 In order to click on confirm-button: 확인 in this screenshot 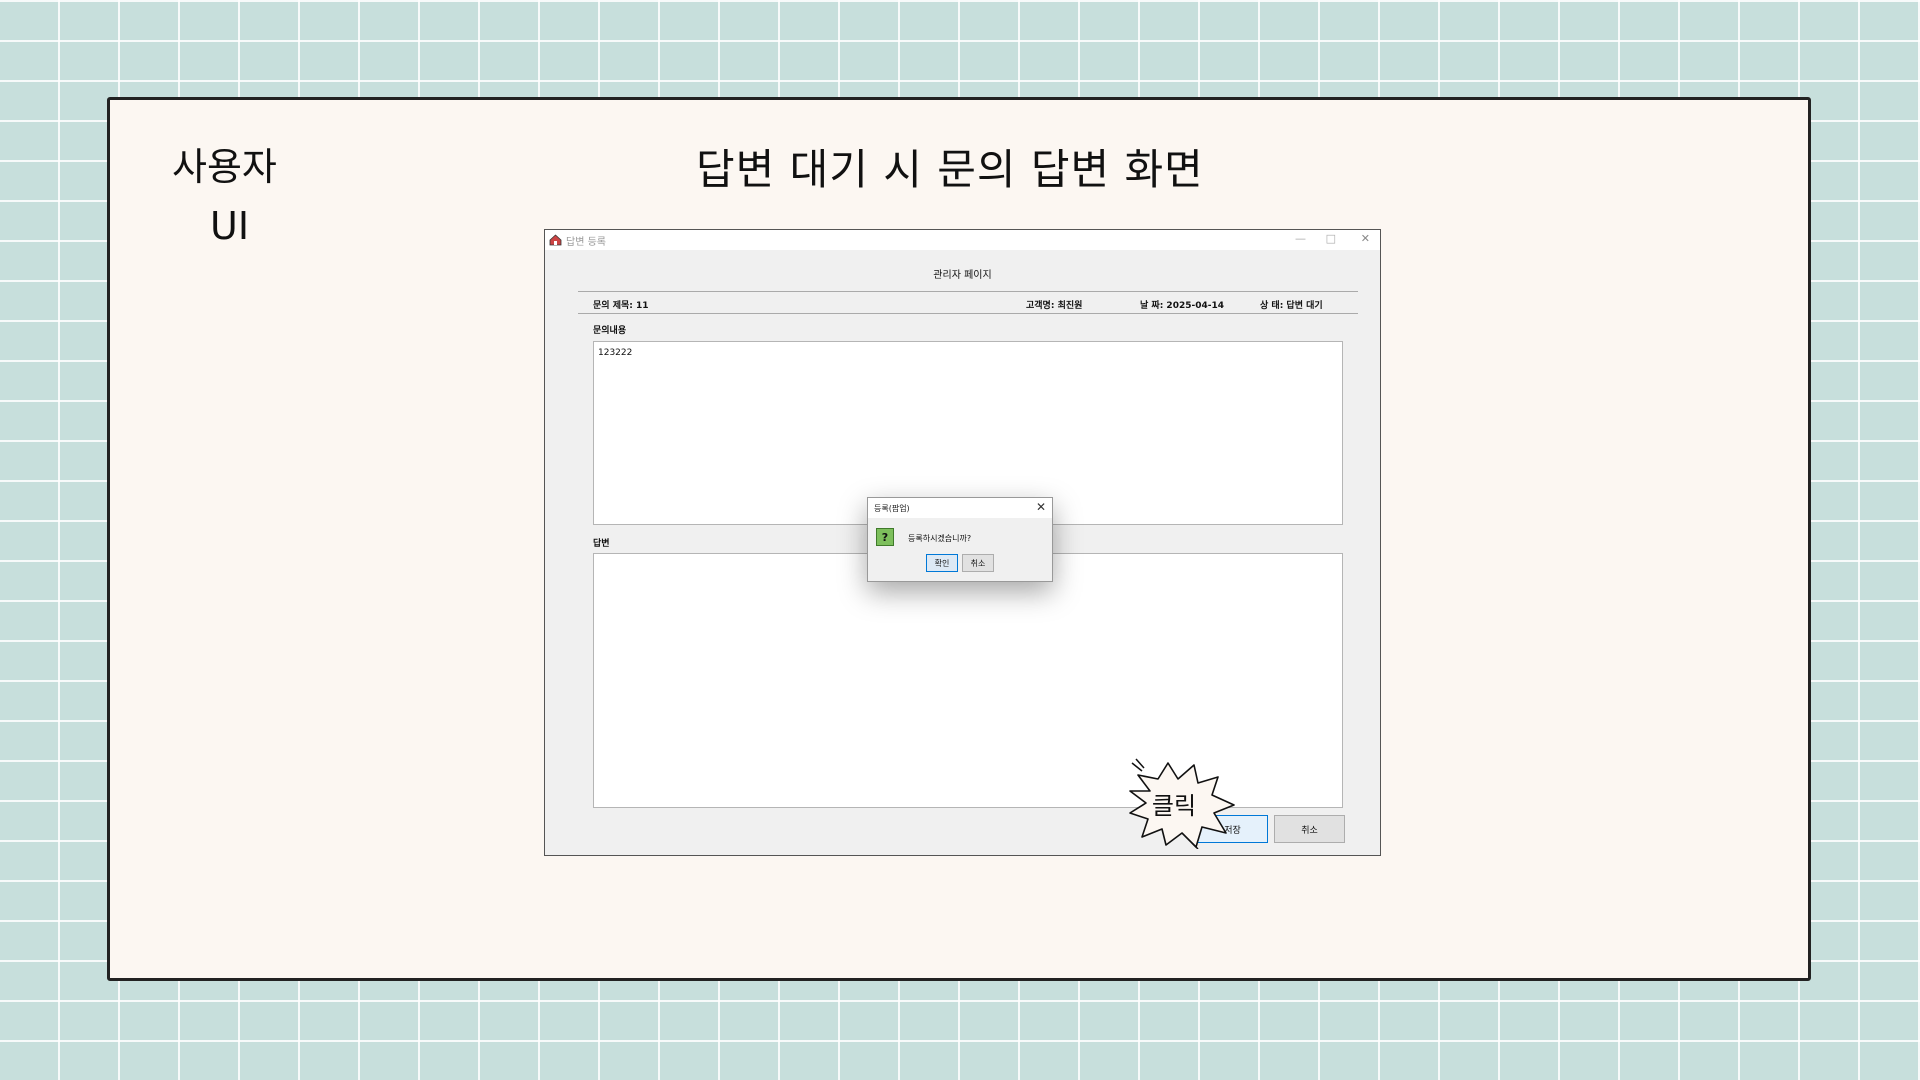, I will do `click(942, 563)`.